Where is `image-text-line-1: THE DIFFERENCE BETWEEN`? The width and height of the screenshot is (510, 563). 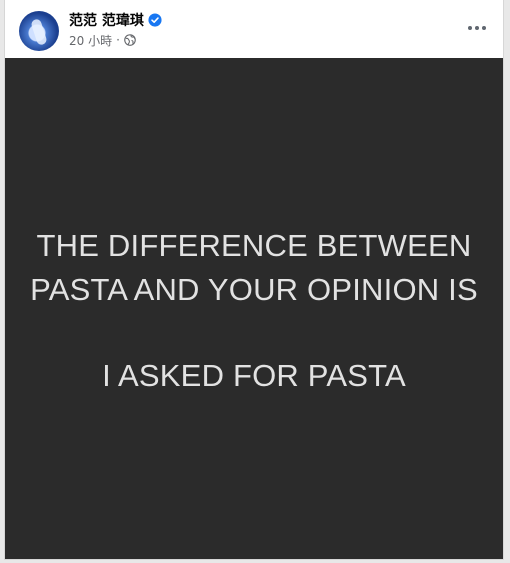 image-text-line-1: THE DIFFERENCE BETWEEN is located at coordinates (254, 245).